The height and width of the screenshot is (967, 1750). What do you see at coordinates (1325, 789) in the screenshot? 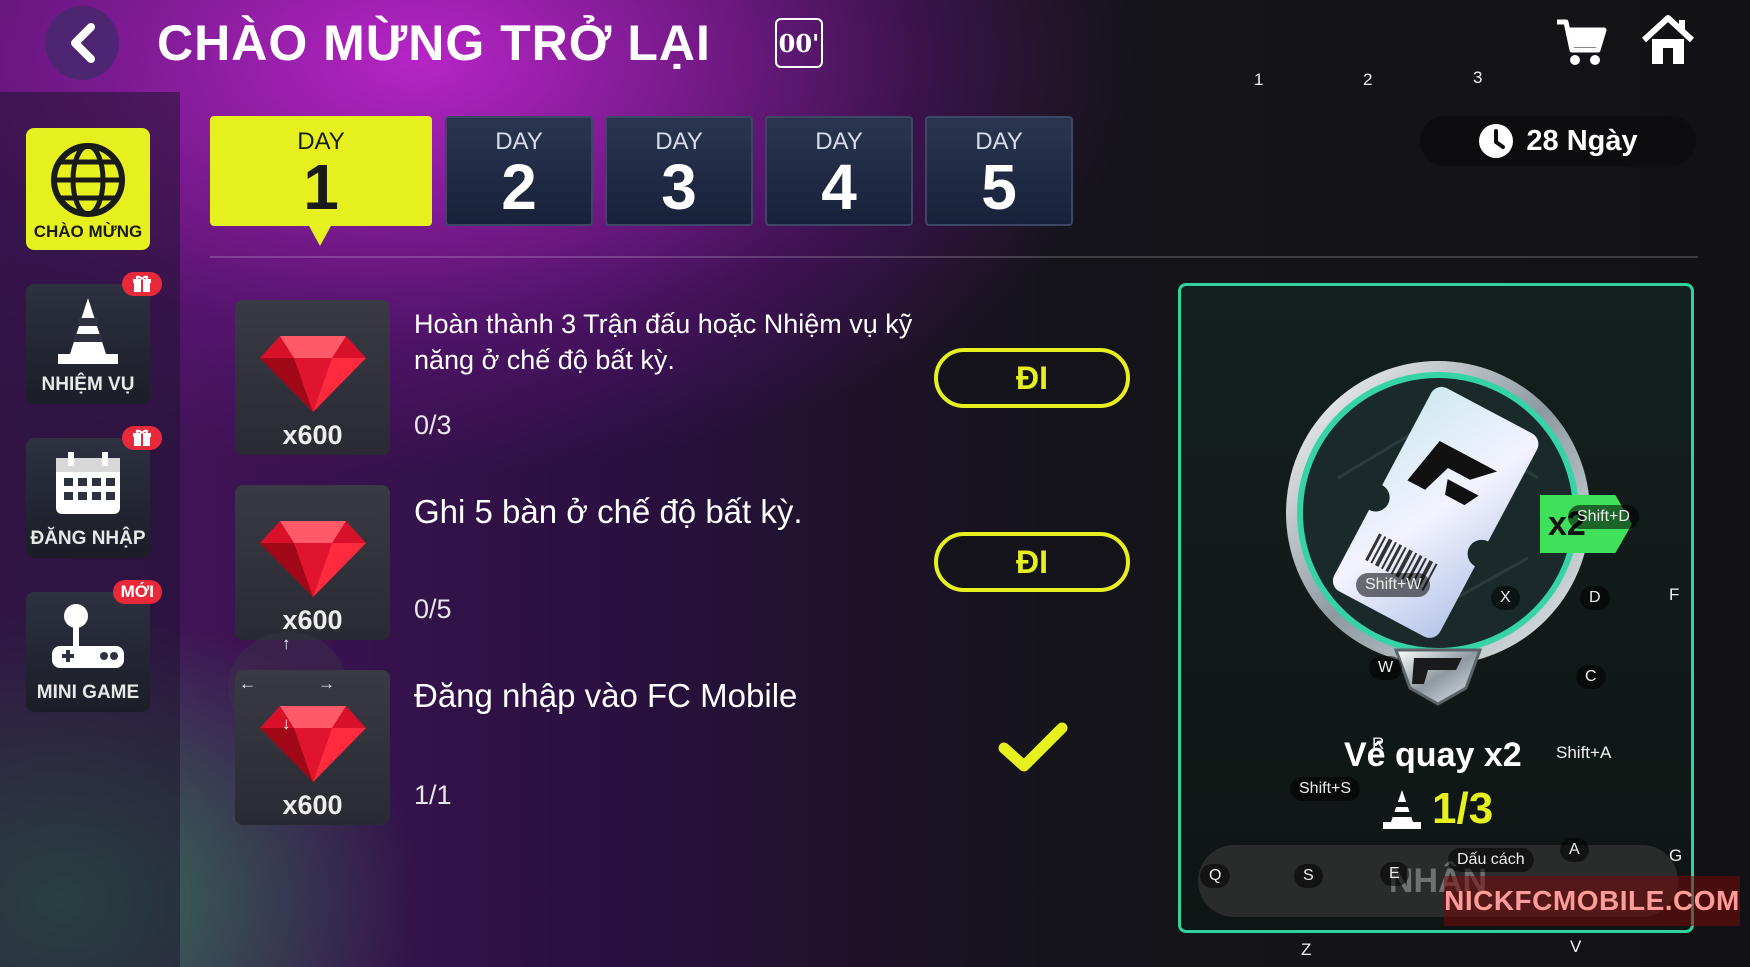
I see `key-hint-shift-s: Shift+S` at bounding box center [1325, 789].